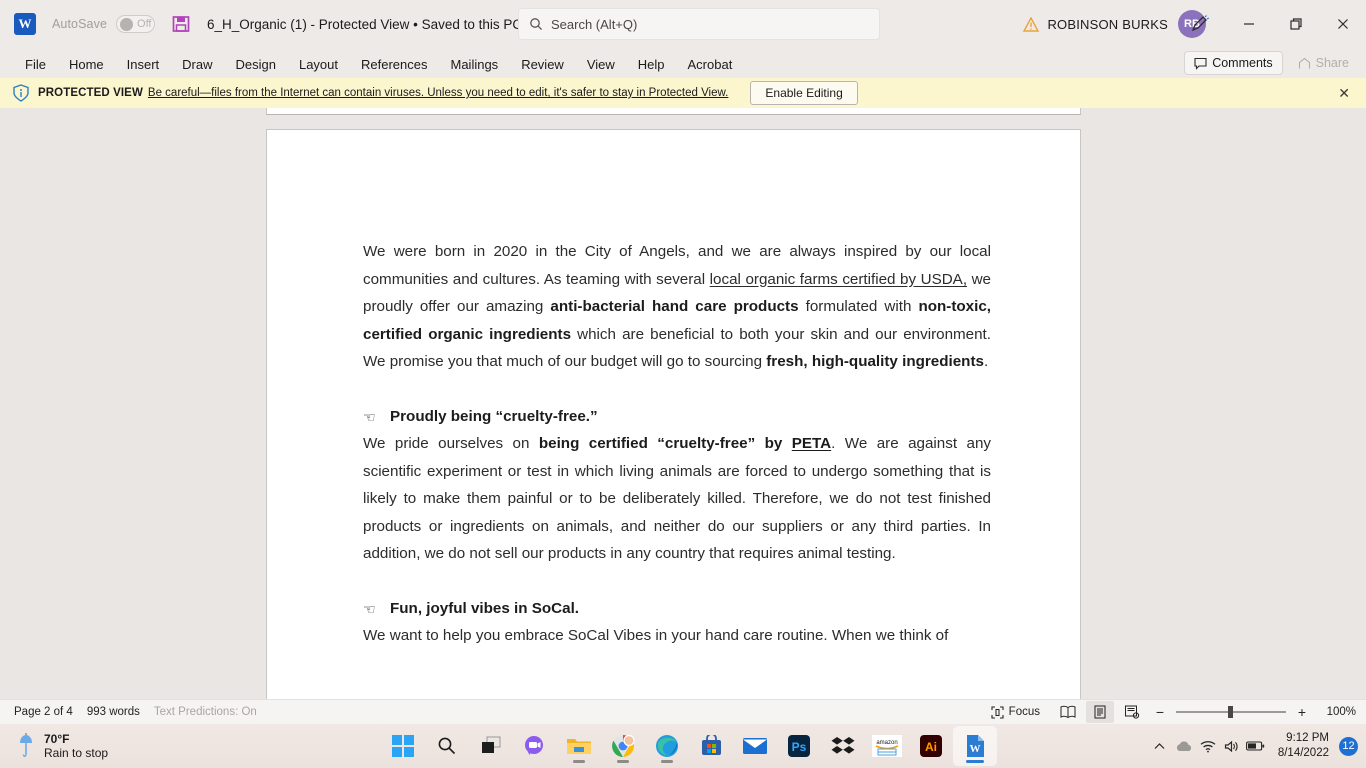 Image resolution: width=1366 pixels, height=768 pixels. What do you see at coordinates (1100, 712) in the screenshot?
I see `print-layout-button` at bounding box center [1100, 712].